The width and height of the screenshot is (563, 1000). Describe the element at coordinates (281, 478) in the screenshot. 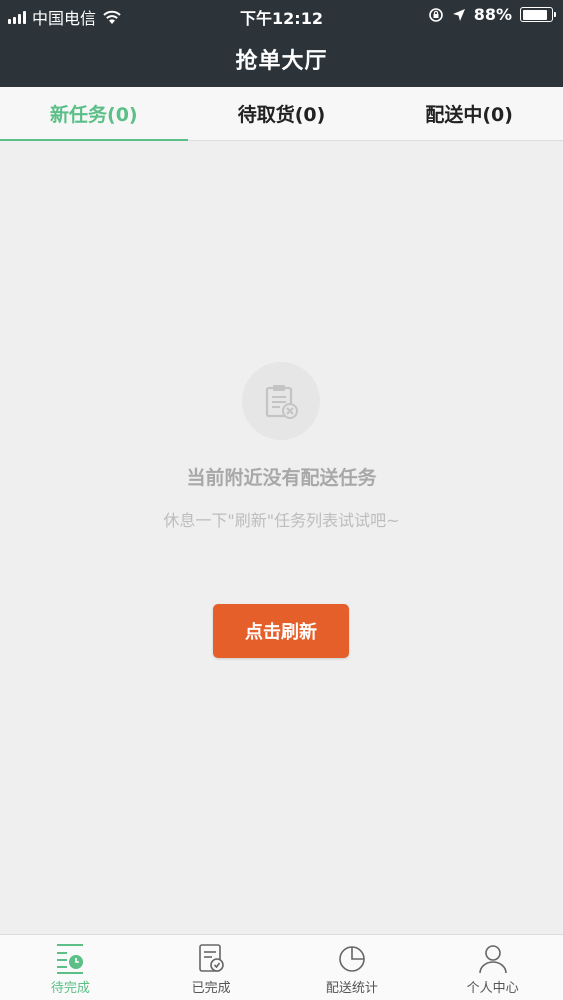

I see `empty-title: 当前附近没有配送任务` at that location.